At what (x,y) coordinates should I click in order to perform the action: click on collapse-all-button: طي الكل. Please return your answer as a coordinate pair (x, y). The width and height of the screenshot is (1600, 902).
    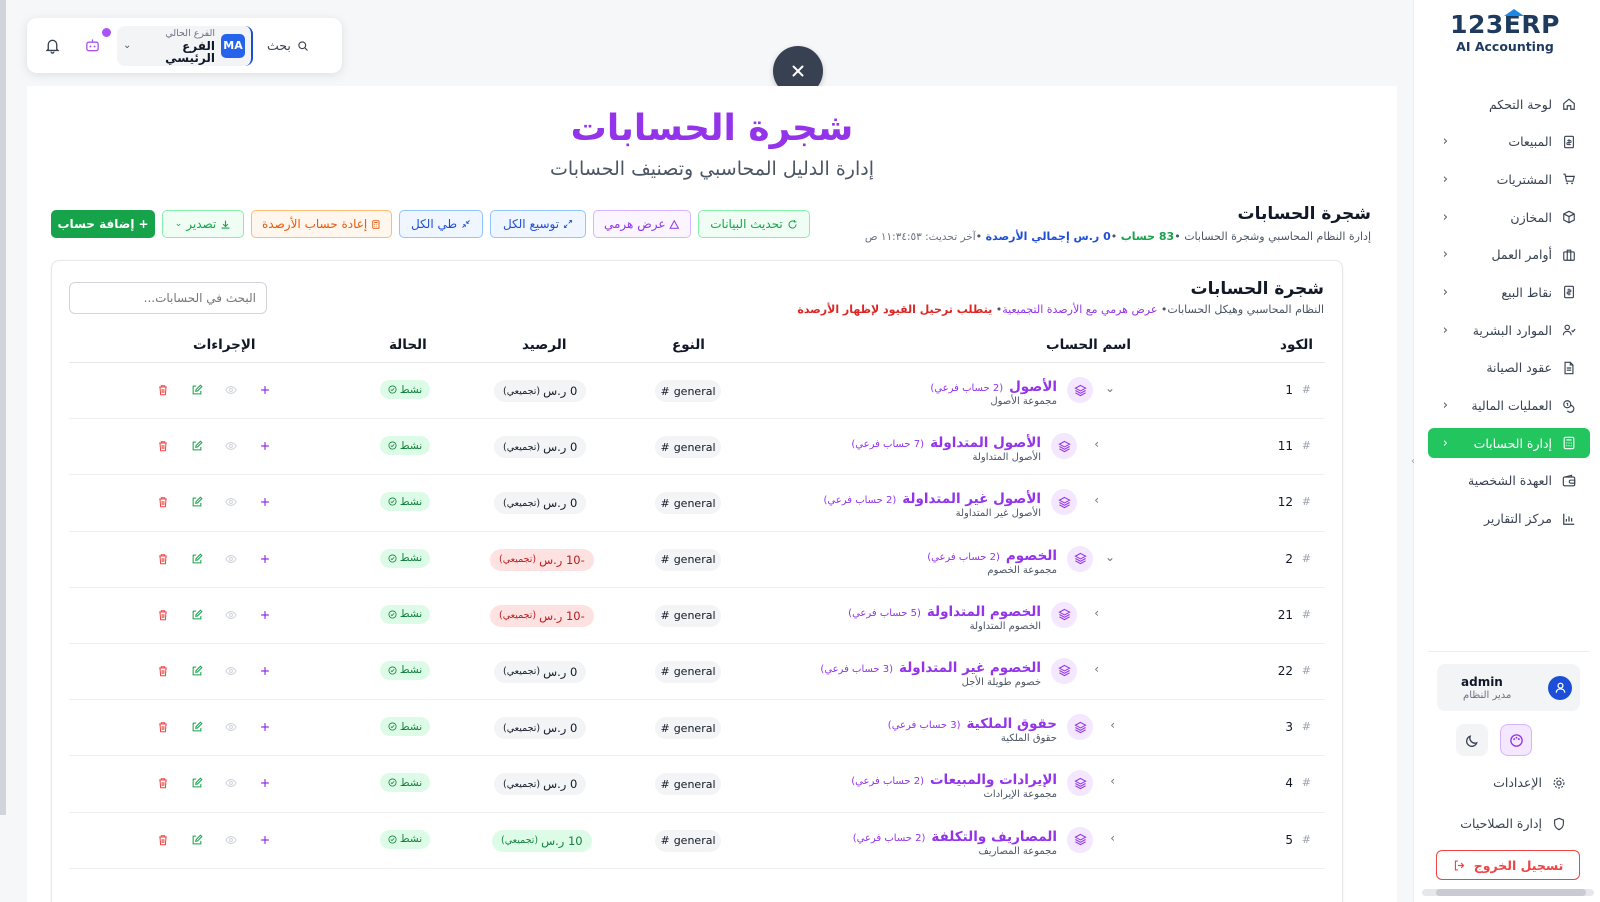
    Looking at the image, I should click on (441, 224).